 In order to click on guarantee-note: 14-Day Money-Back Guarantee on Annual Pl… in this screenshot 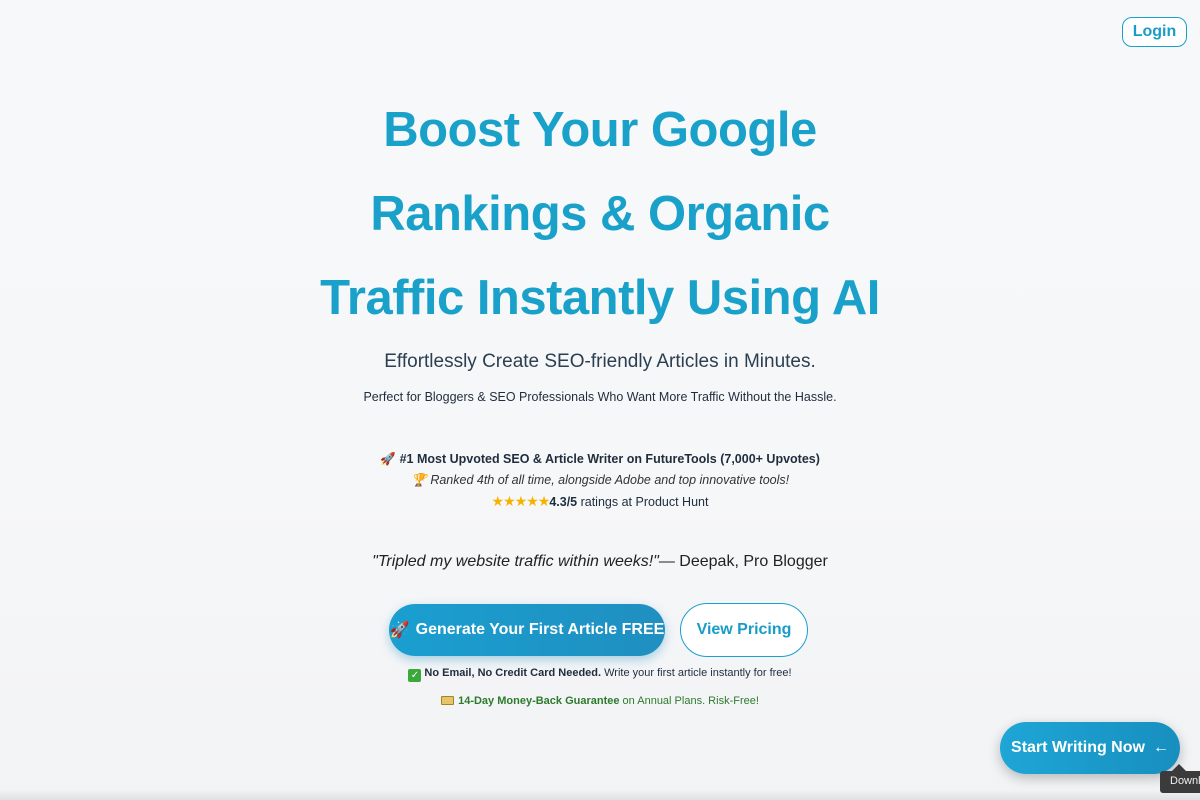, I will do `click(600, 701)`.